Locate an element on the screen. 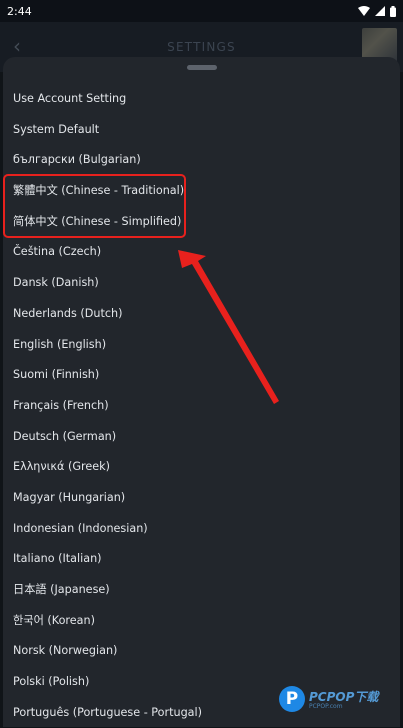  annotation-arrow-icon is located at coordinates (228, 327).